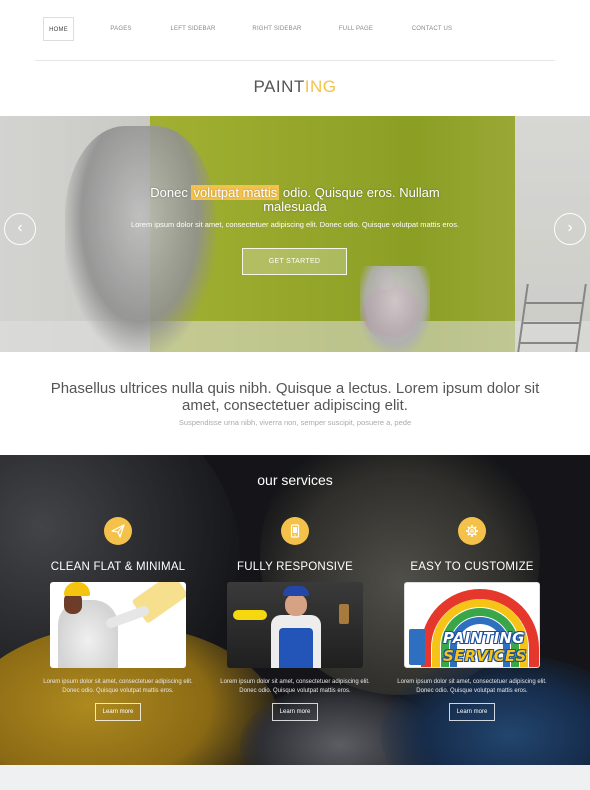 The image size is (590, 790). Describe the element at coordinates (295, 625) in the screenshot. I see `service-image-painter-man` at that location.